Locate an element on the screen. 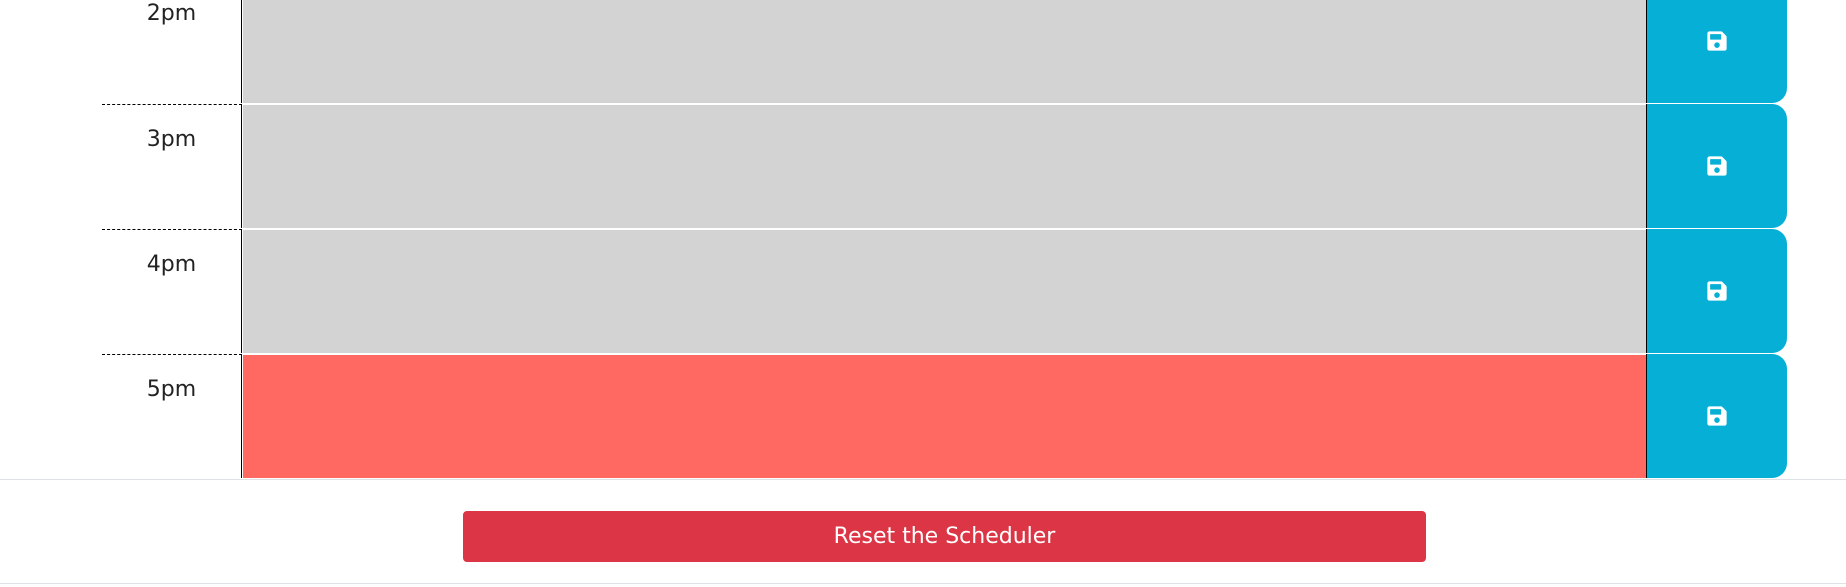 The height and width of the screenshot is (587, 1846). hour-label: 4pm is located at coordinates (172, 291).